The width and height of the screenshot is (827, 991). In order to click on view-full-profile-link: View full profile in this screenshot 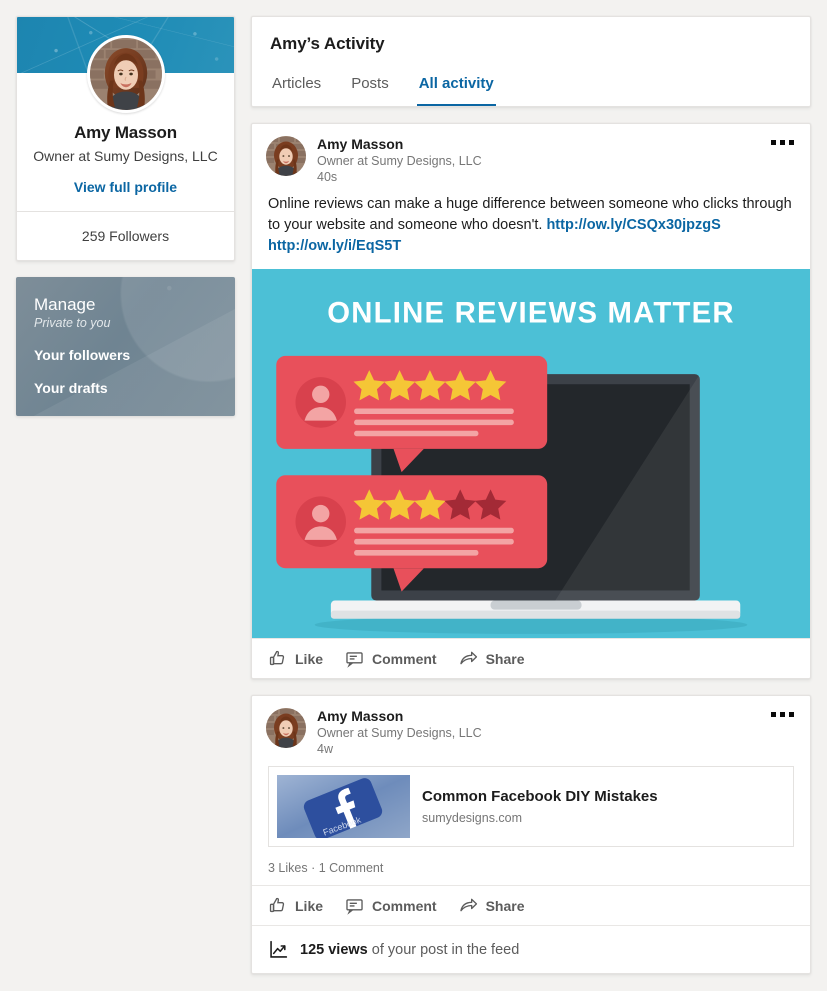, I will do `click(125, 187)`.